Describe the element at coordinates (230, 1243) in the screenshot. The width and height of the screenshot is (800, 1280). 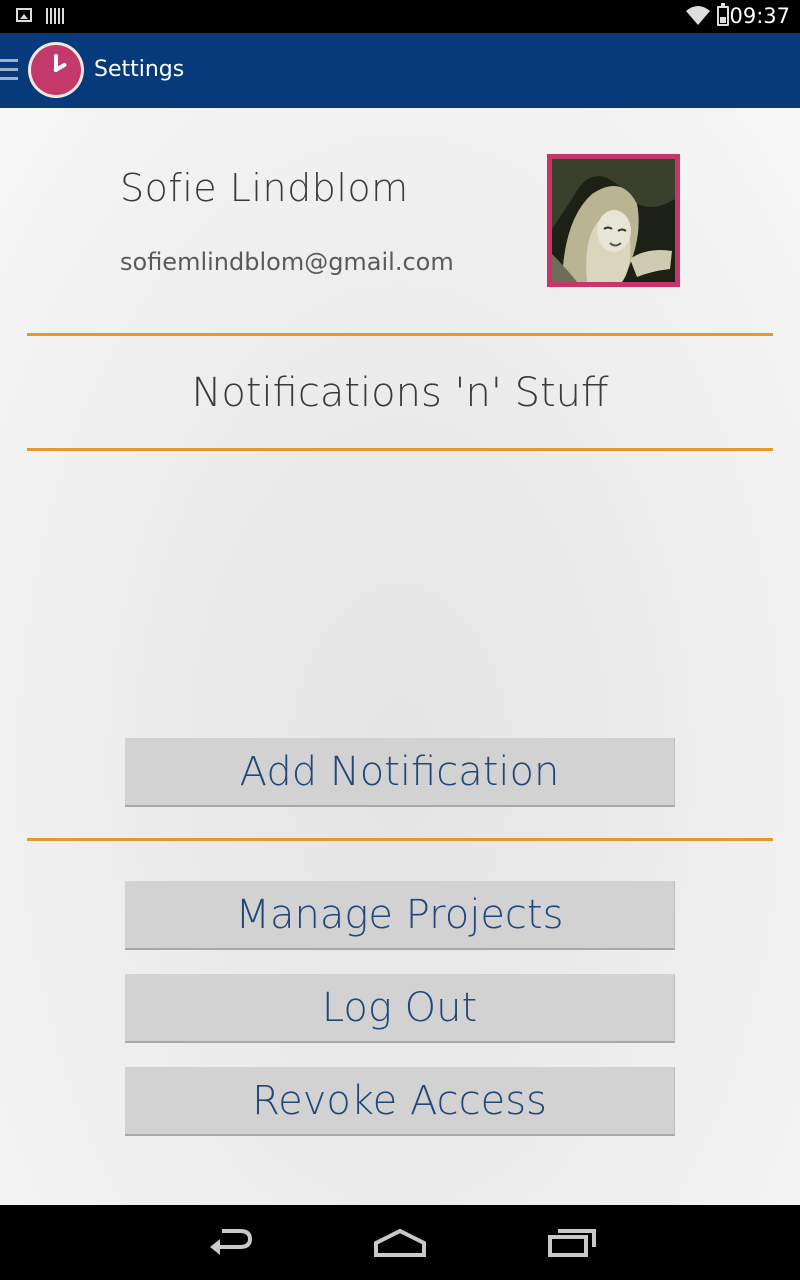
I see `back-icon` at that location.